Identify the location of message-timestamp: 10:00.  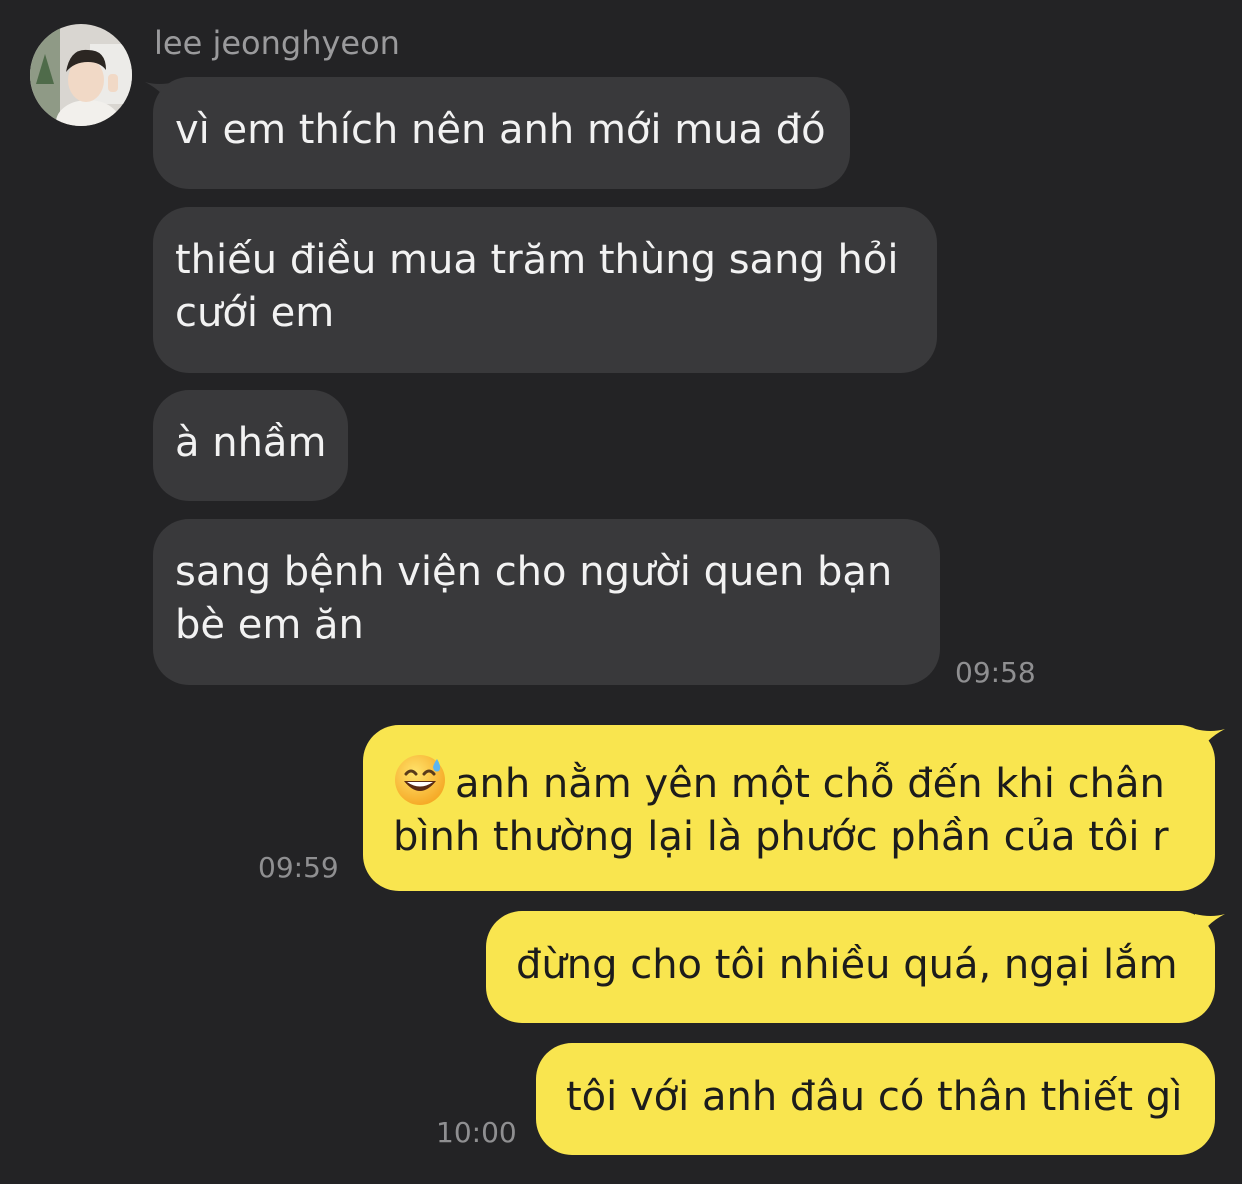
(476, 1132).